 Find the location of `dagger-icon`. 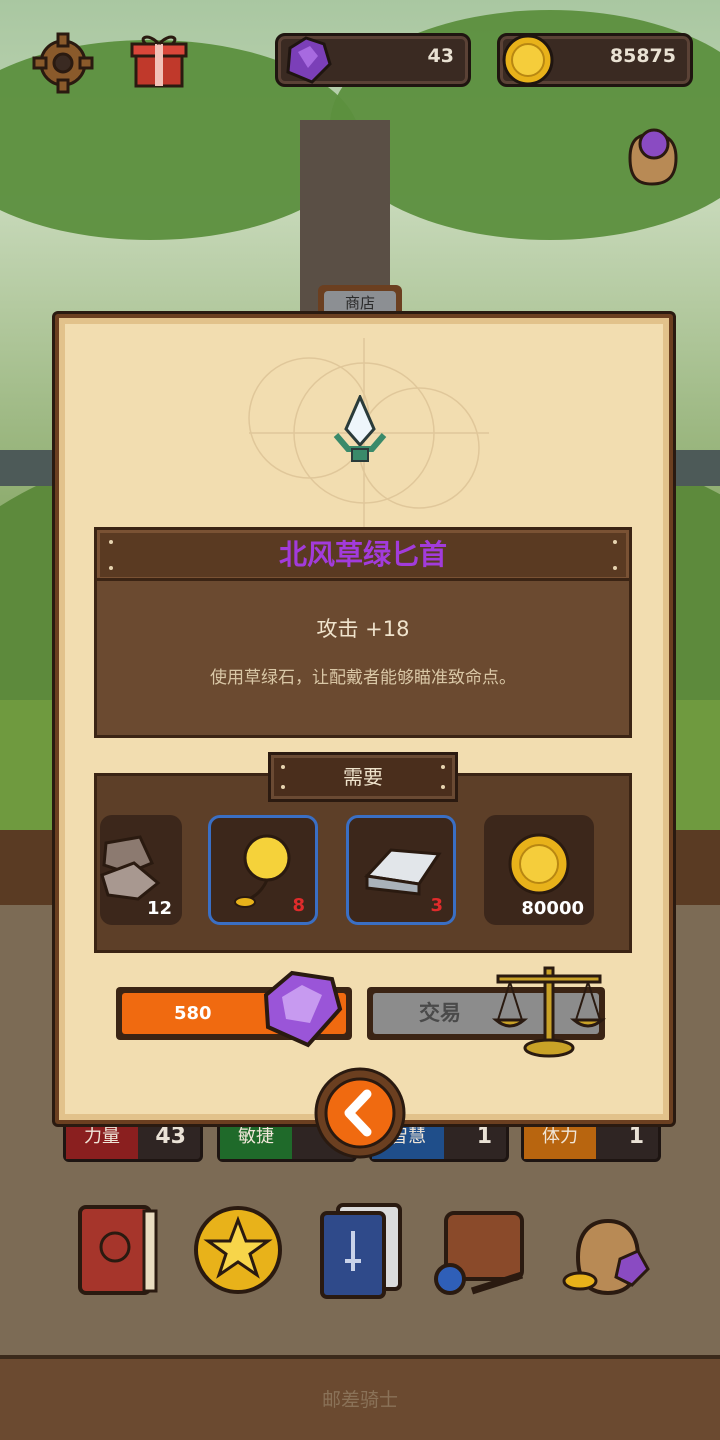

dagger-icon is located at coordinates (360, 428).